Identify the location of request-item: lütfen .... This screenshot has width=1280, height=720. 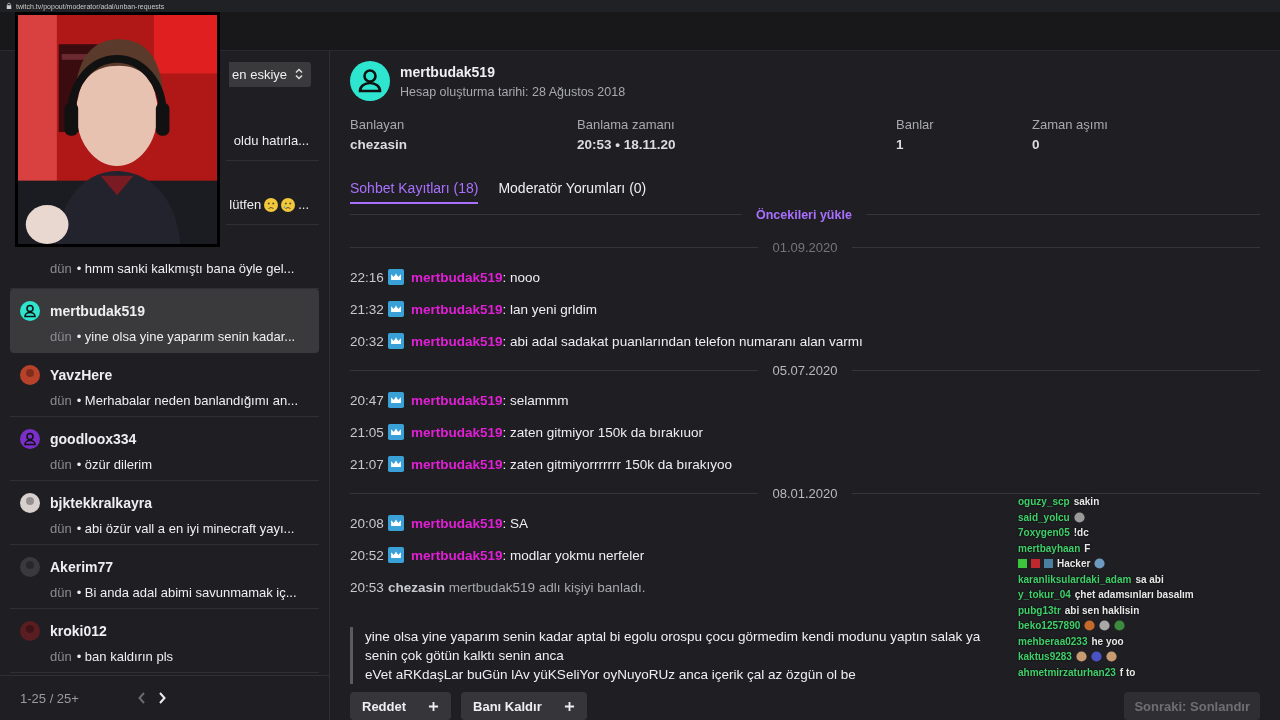
(272, 193).